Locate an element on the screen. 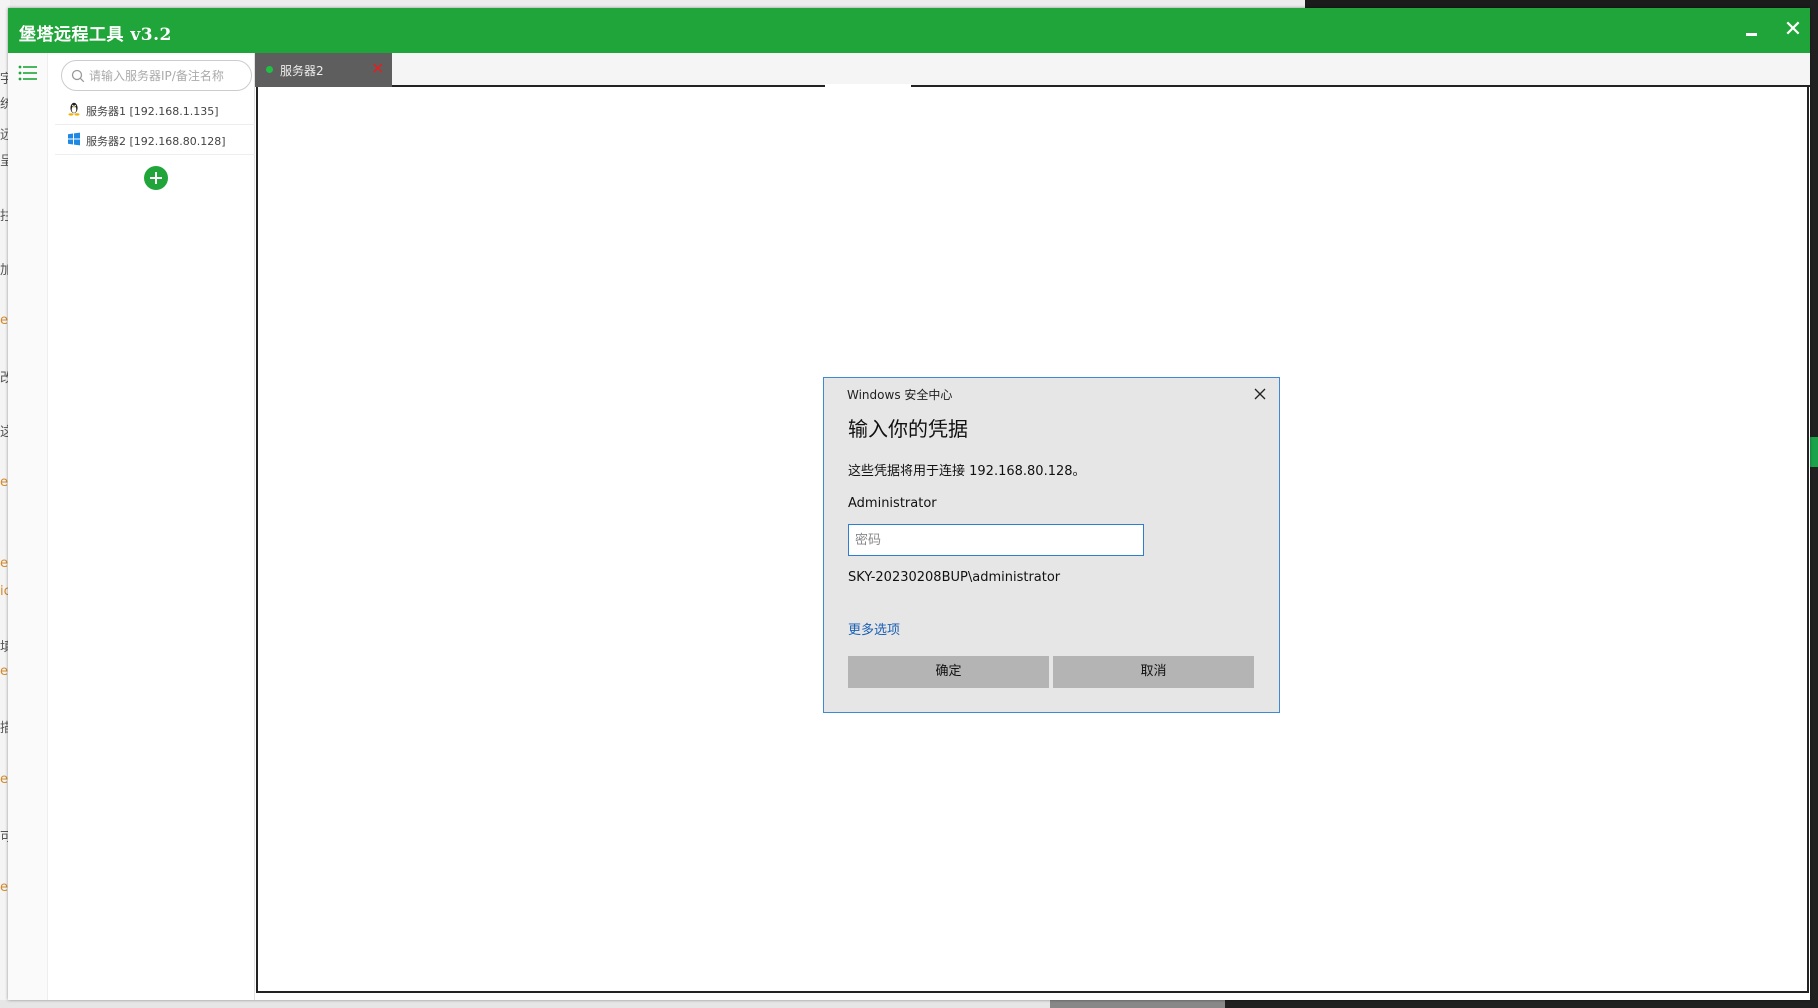 The width and height of the screenshot is (1818, 1008). title-bar: 堡塔远程工具 v3.2 ✕ is located at coordinates (909, 30).